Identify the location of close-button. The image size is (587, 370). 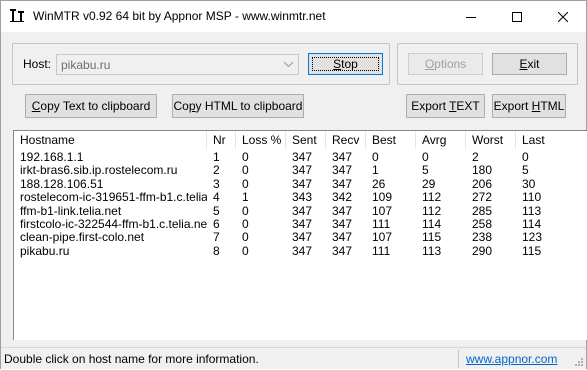
(563, 16).